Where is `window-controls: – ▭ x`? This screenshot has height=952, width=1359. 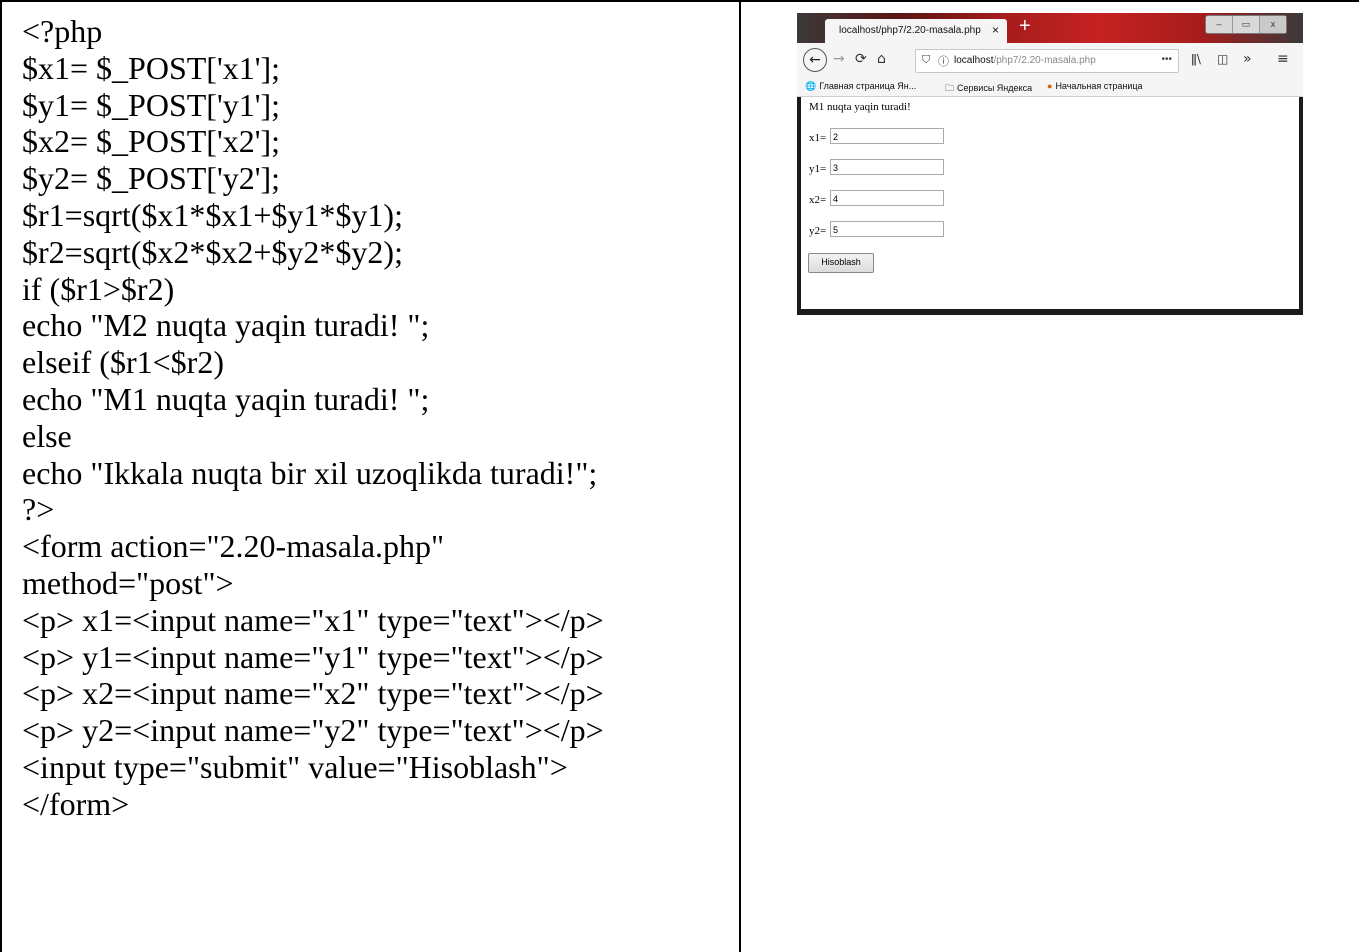
window-controls: – ▭ x is located at coordinates (1246, 24).